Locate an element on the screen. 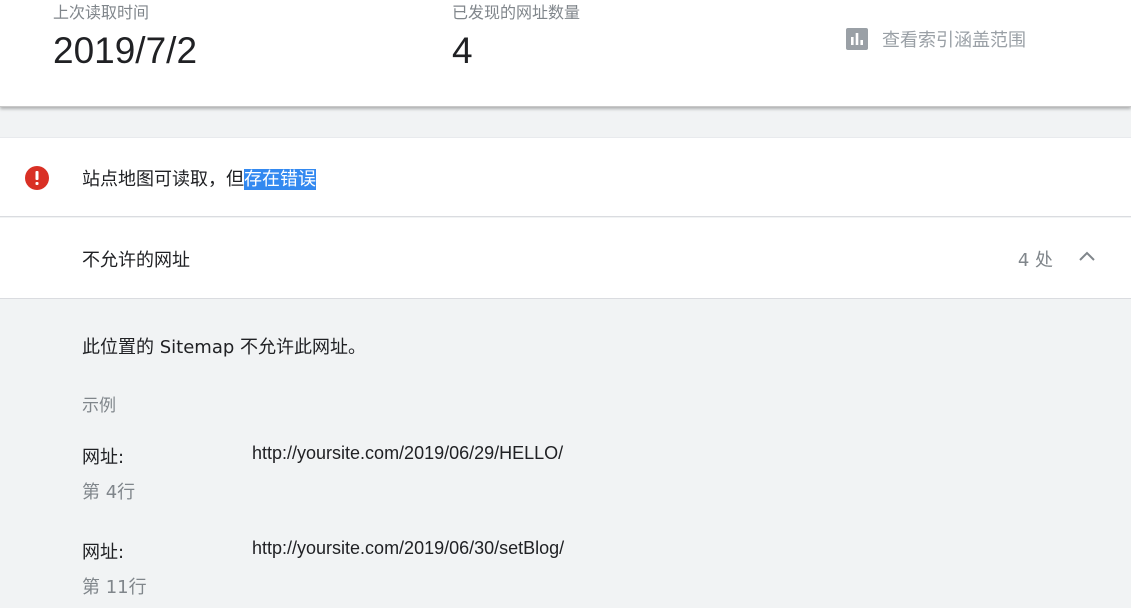 Image resolution: width=1131 pixels, height=608 pixels. discovered-urls-value: 4 is located at coordinates (462, 50).